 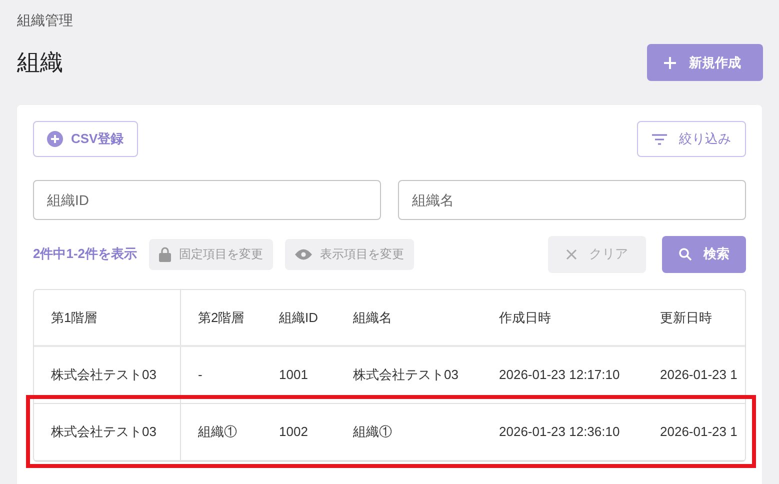 I want to click on filter-button: 絞り込み, so click(x=691, y=139).